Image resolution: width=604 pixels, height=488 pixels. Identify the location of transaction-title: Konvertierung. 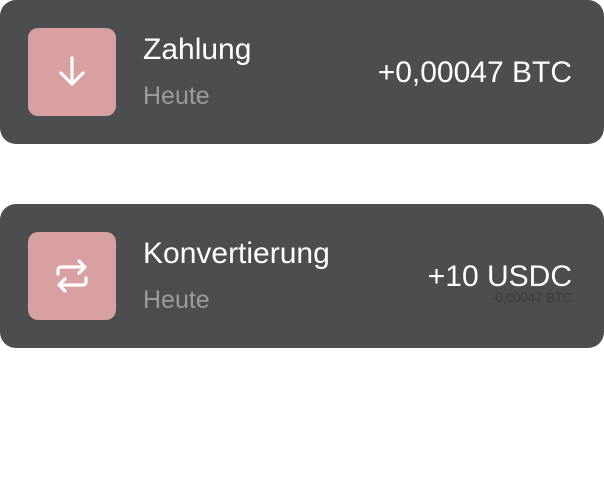
(236, 253).